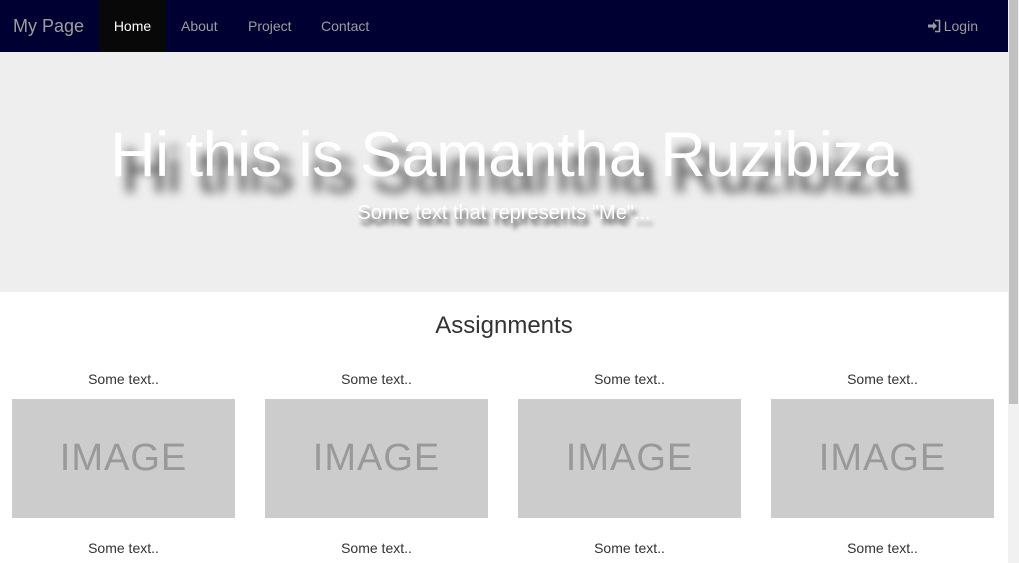  I want to click on vertical-scrollbar, so click(1013, 281).